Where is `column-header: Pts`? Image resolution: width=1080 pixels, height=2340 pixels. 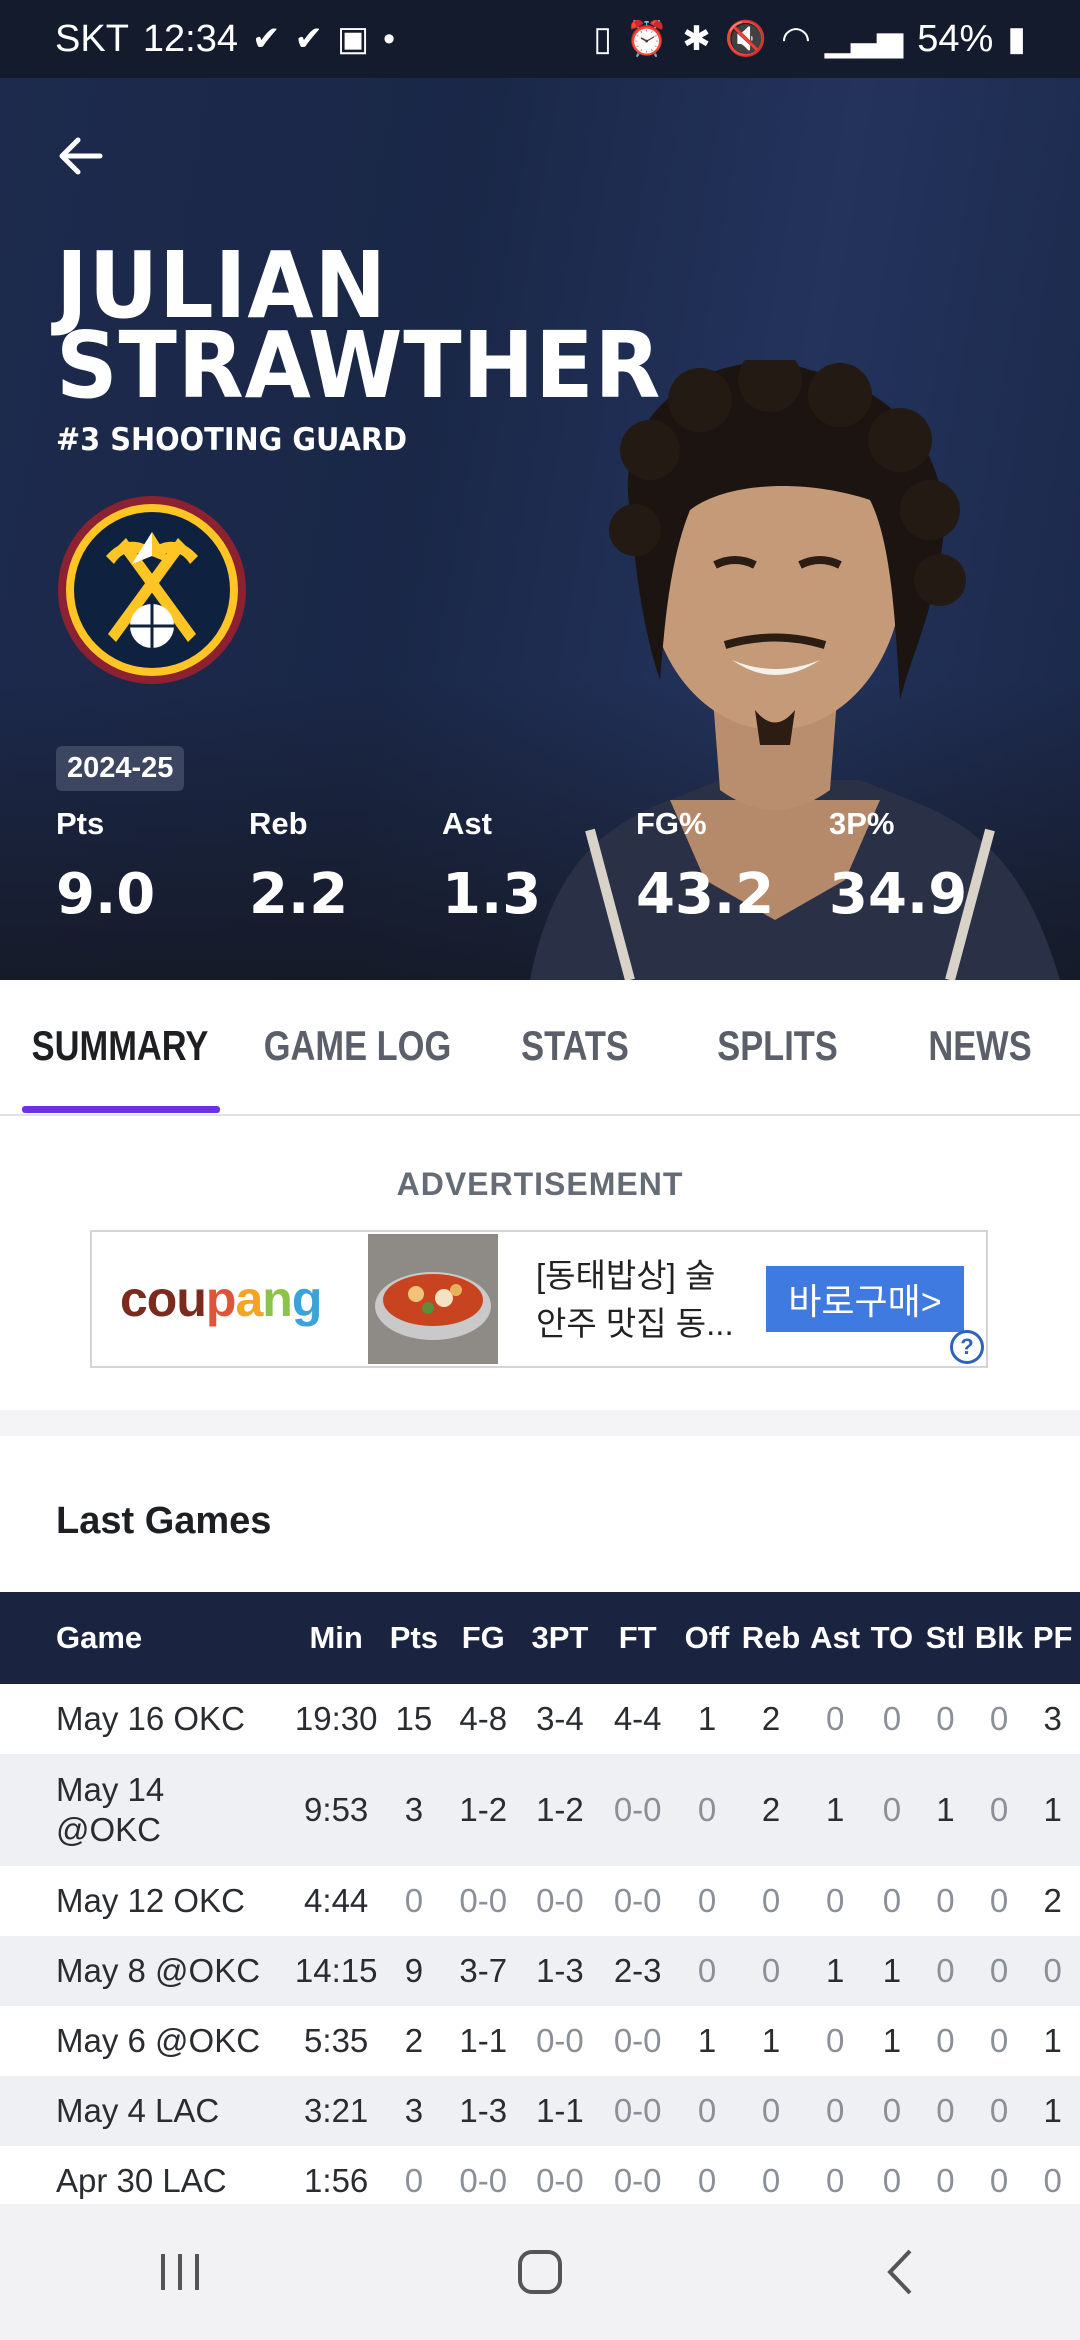
column-header: Pts is located at coordinates (414, 1638).